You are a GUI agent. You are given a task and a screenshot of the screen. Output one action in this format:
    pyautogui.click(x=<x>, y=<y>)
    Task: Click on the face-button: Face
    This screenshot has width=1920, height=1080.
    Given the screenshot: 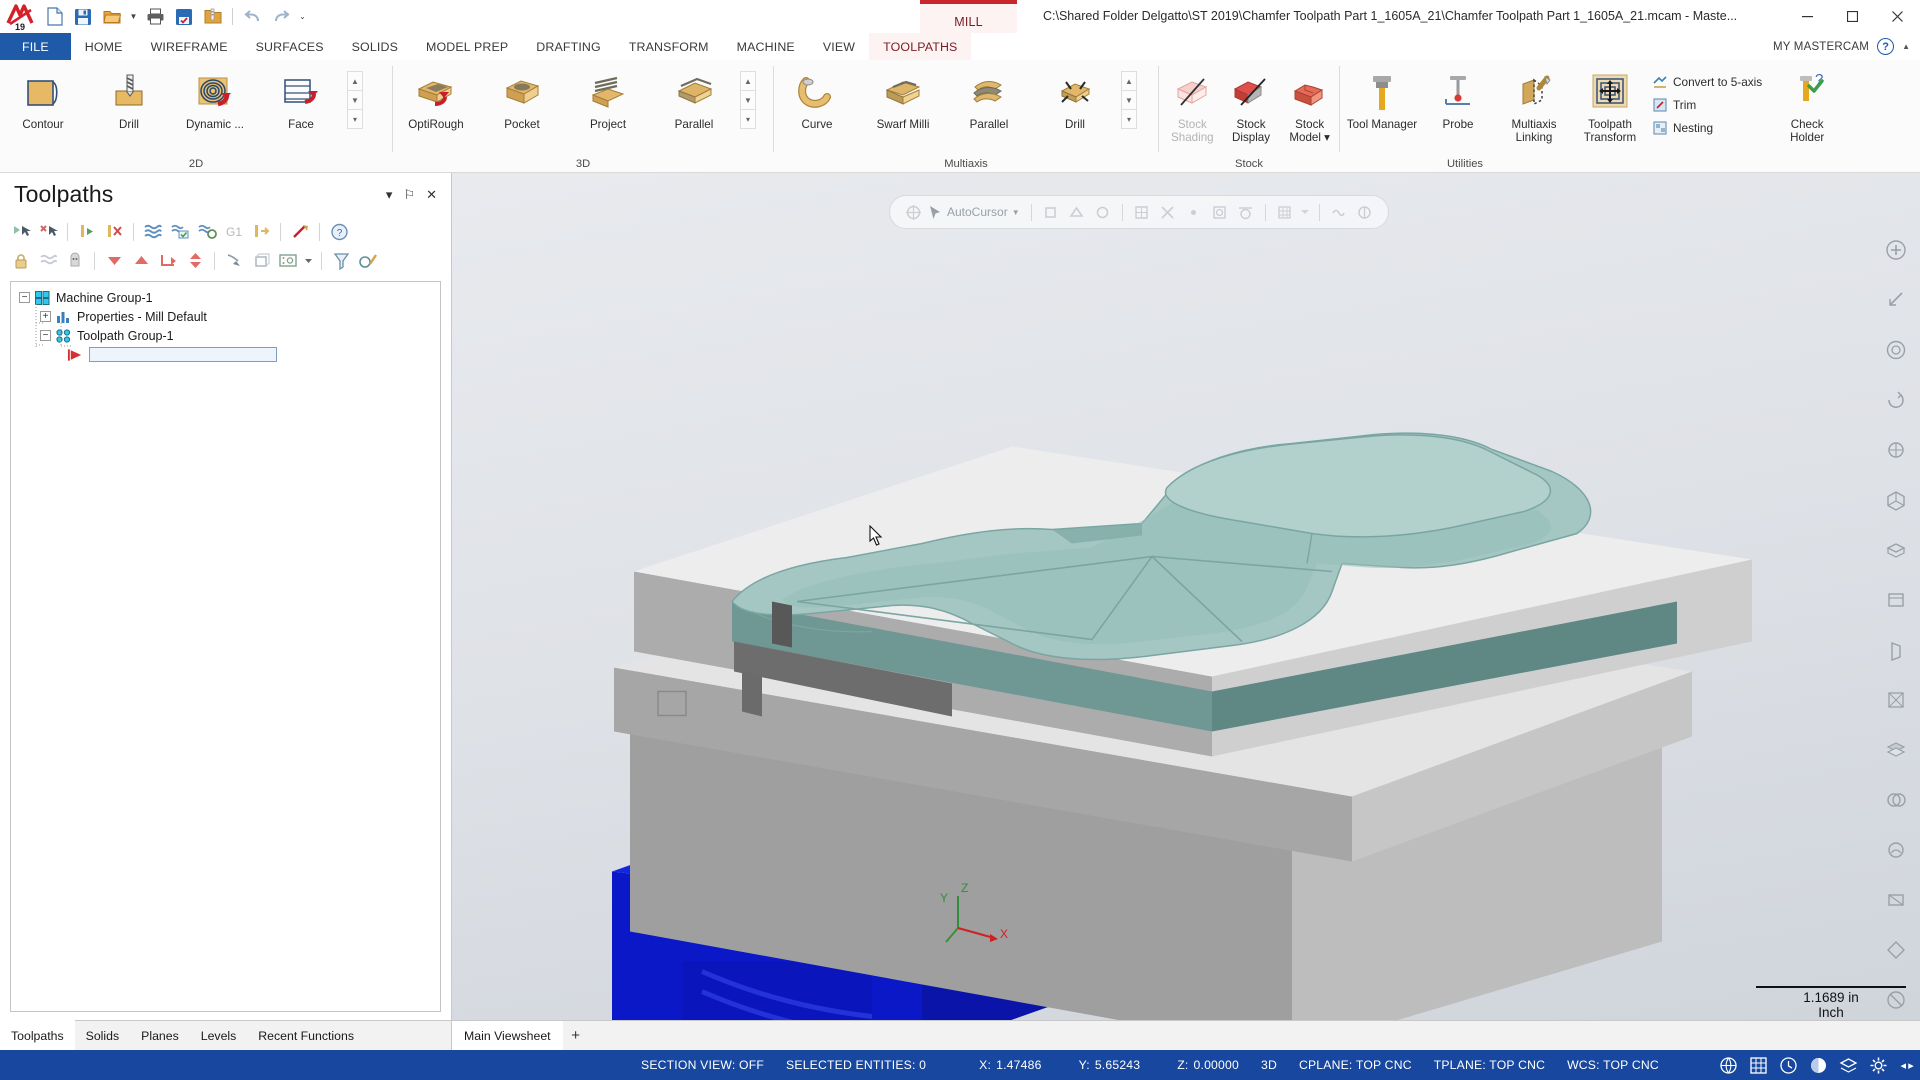 What is the action you would take?
    pyautogui.click(x=301, y=99)
    